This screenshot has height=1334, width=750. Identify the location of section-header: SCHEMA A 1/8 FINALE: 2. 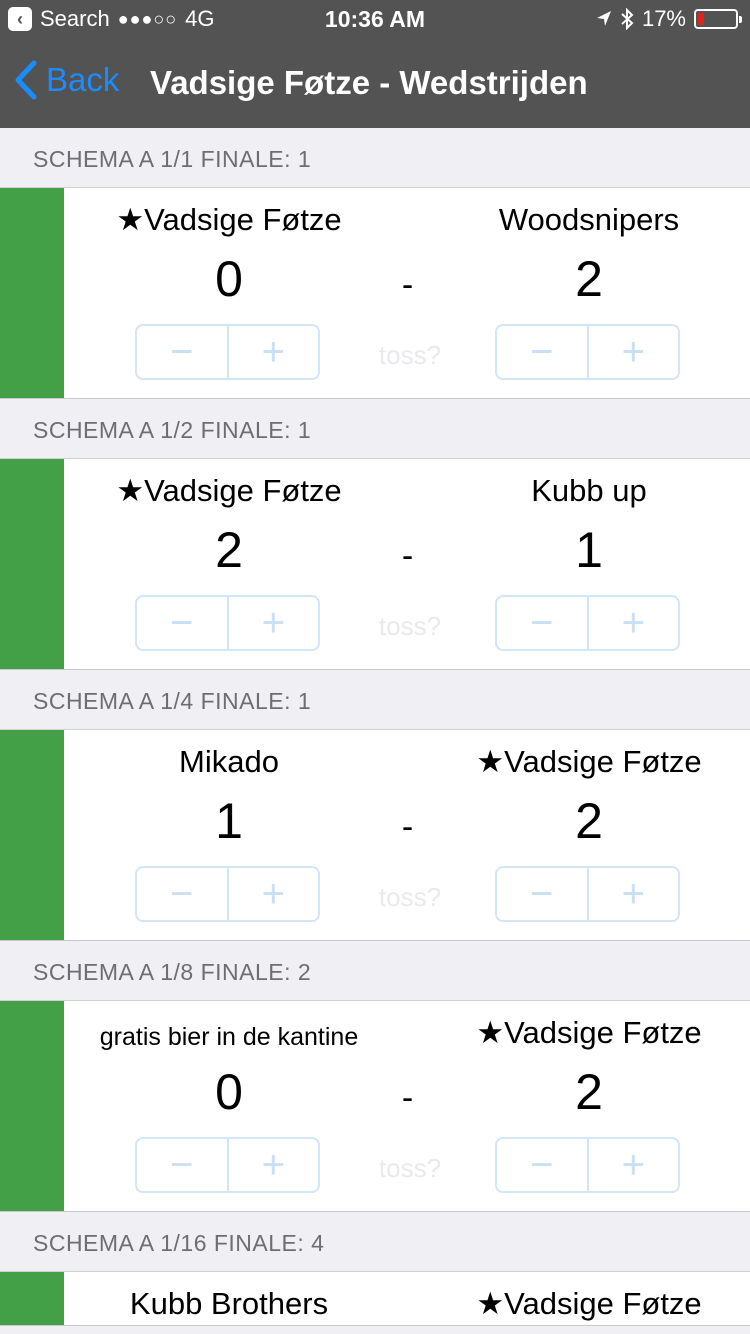
(375, 971).